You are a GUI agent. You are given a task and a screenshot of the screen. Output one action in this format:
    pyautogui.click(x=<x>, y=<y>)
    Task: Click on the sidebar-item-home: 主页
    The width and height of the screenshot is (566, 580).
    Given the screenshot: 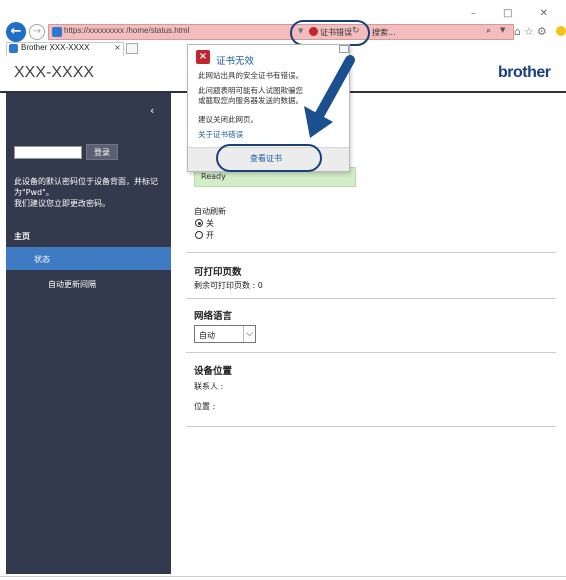 What is the action you would take?
    pyautogui.click(x=22, y=236)
    